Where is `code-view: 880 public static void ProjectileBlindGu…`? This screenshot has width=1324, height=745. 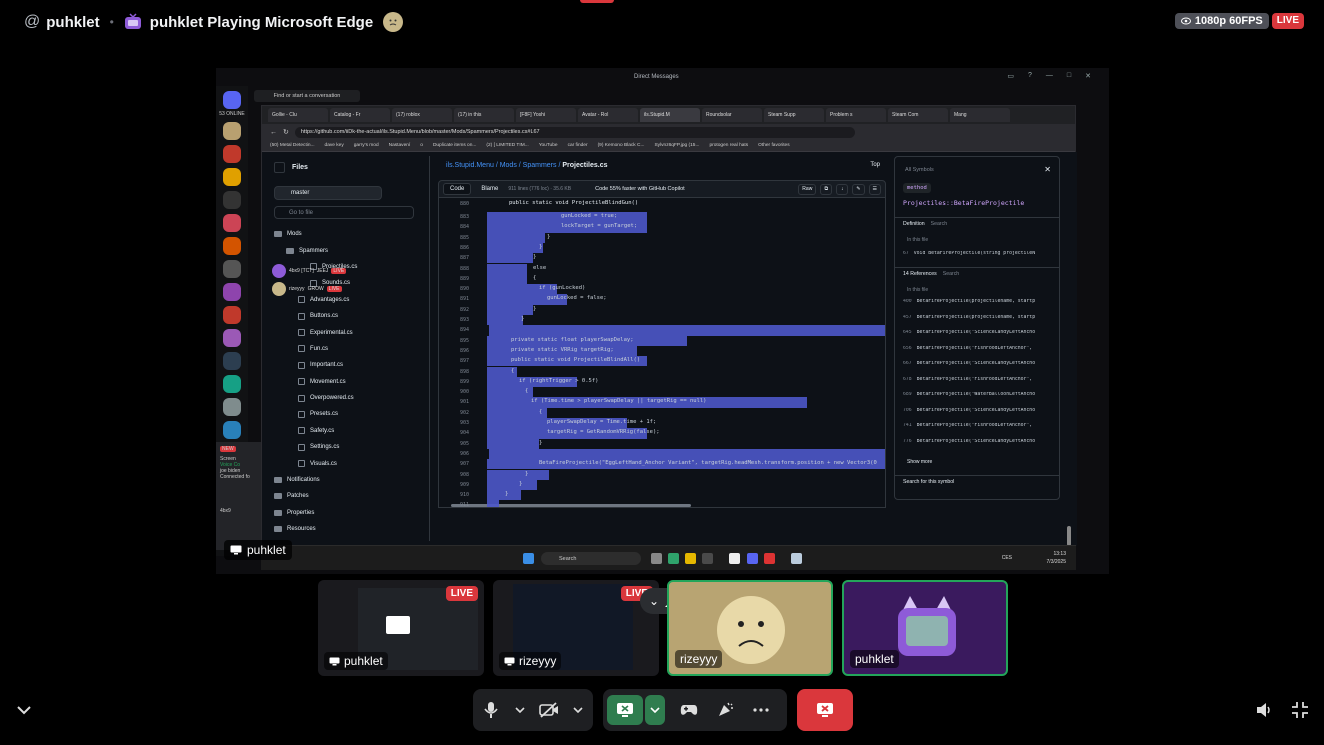 code-view: 880 public static void ProjectileBlindGu… is located at coordinates (662, 353).